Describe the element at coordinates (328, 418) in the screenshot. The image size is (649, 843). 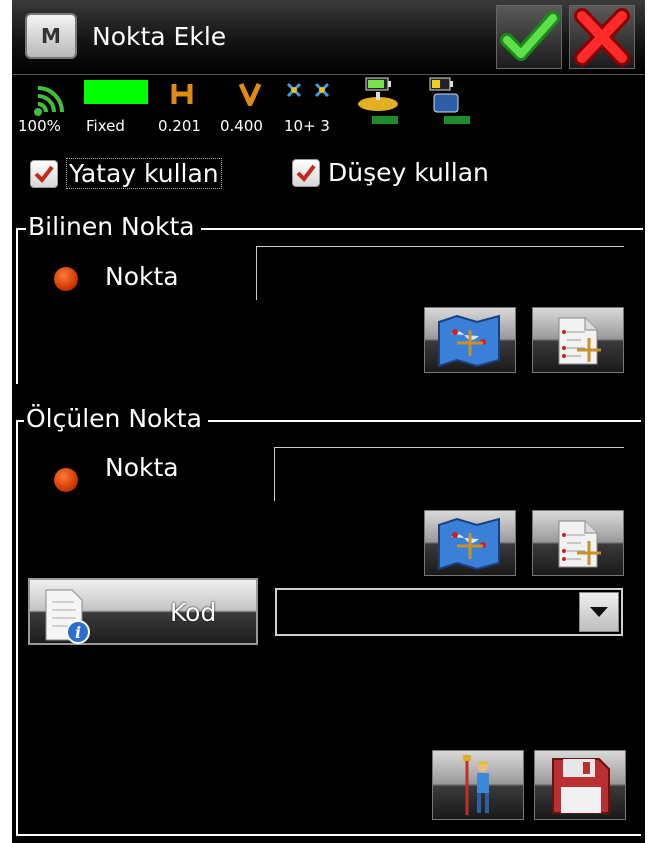
I see `measured-point-group: Ölçülen Nokta` at that location.